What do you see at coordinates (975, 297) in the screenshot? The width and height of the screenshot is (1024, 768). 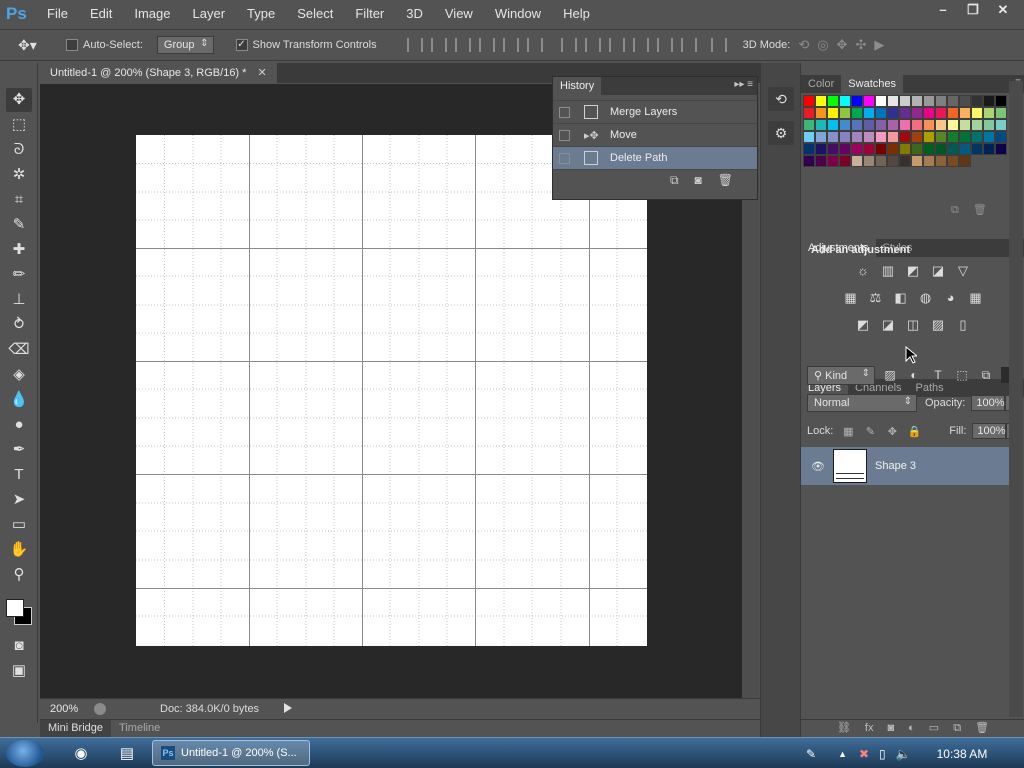 I see `color-lookup-icon: ▦` at bounding box center [975, 297].